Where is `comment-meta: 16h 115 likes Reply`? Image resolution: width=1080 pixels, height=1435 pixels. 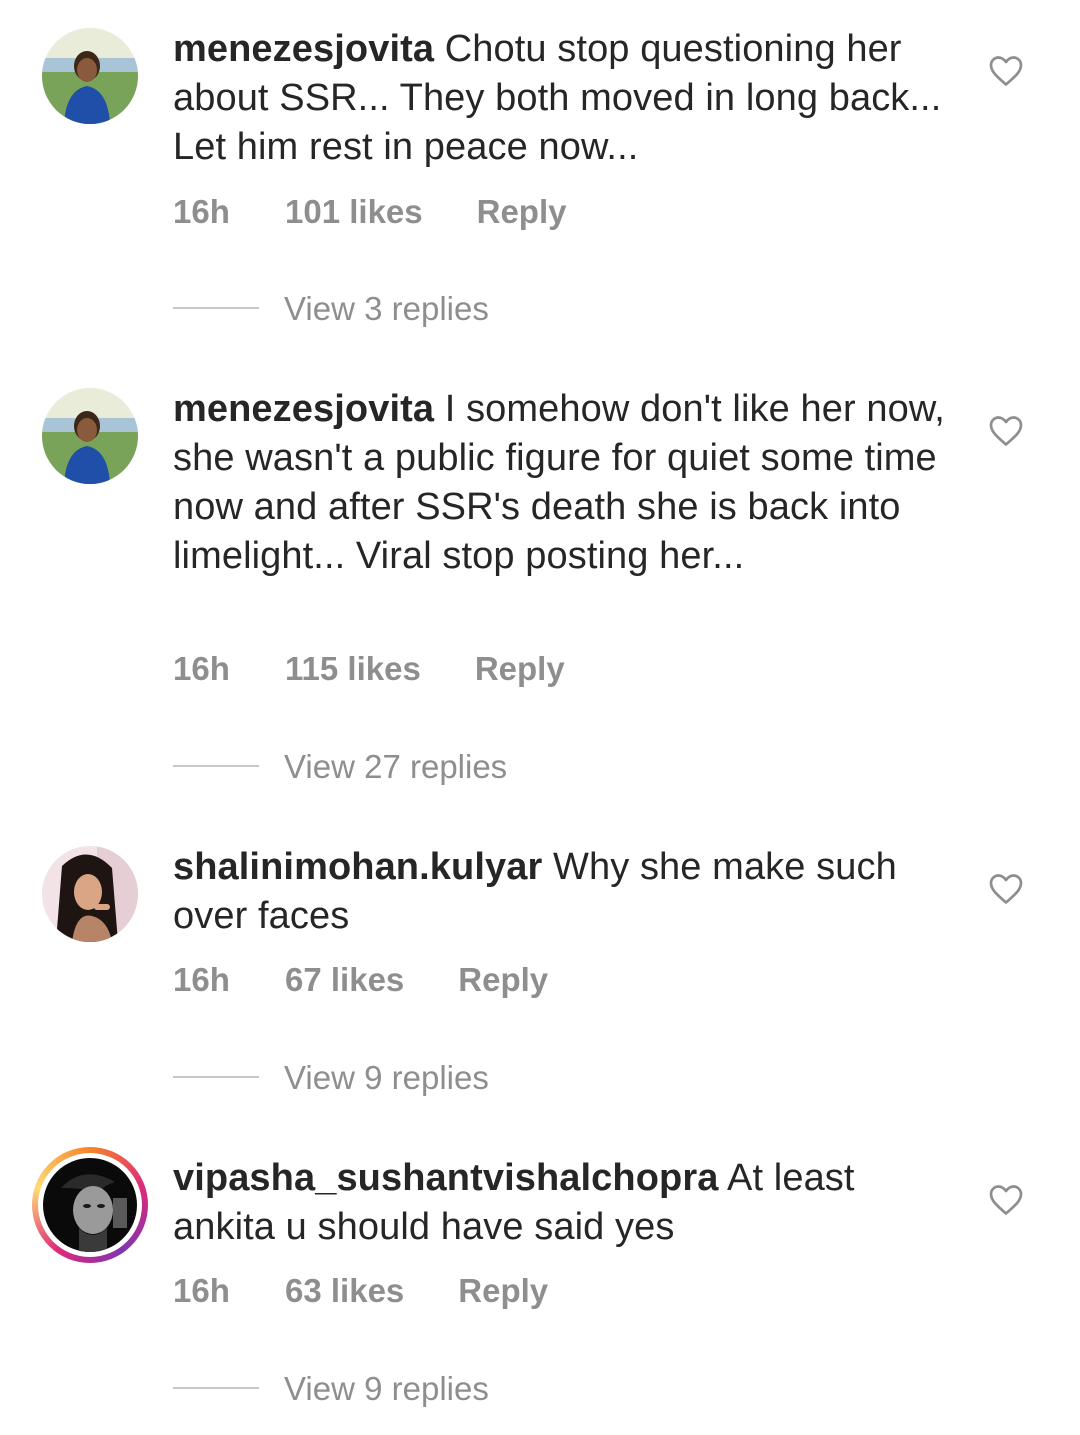
comment-meta: 16h 115 likes Reply is located at coordinates (369, 669).